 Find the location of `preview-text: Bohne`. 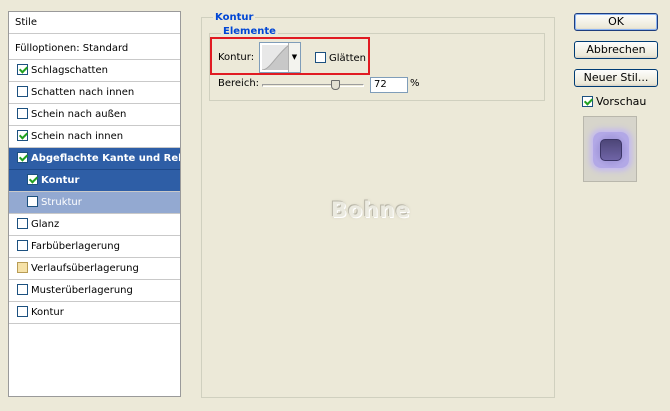

preview-text: Bohne is located at coordinates (371, 210).